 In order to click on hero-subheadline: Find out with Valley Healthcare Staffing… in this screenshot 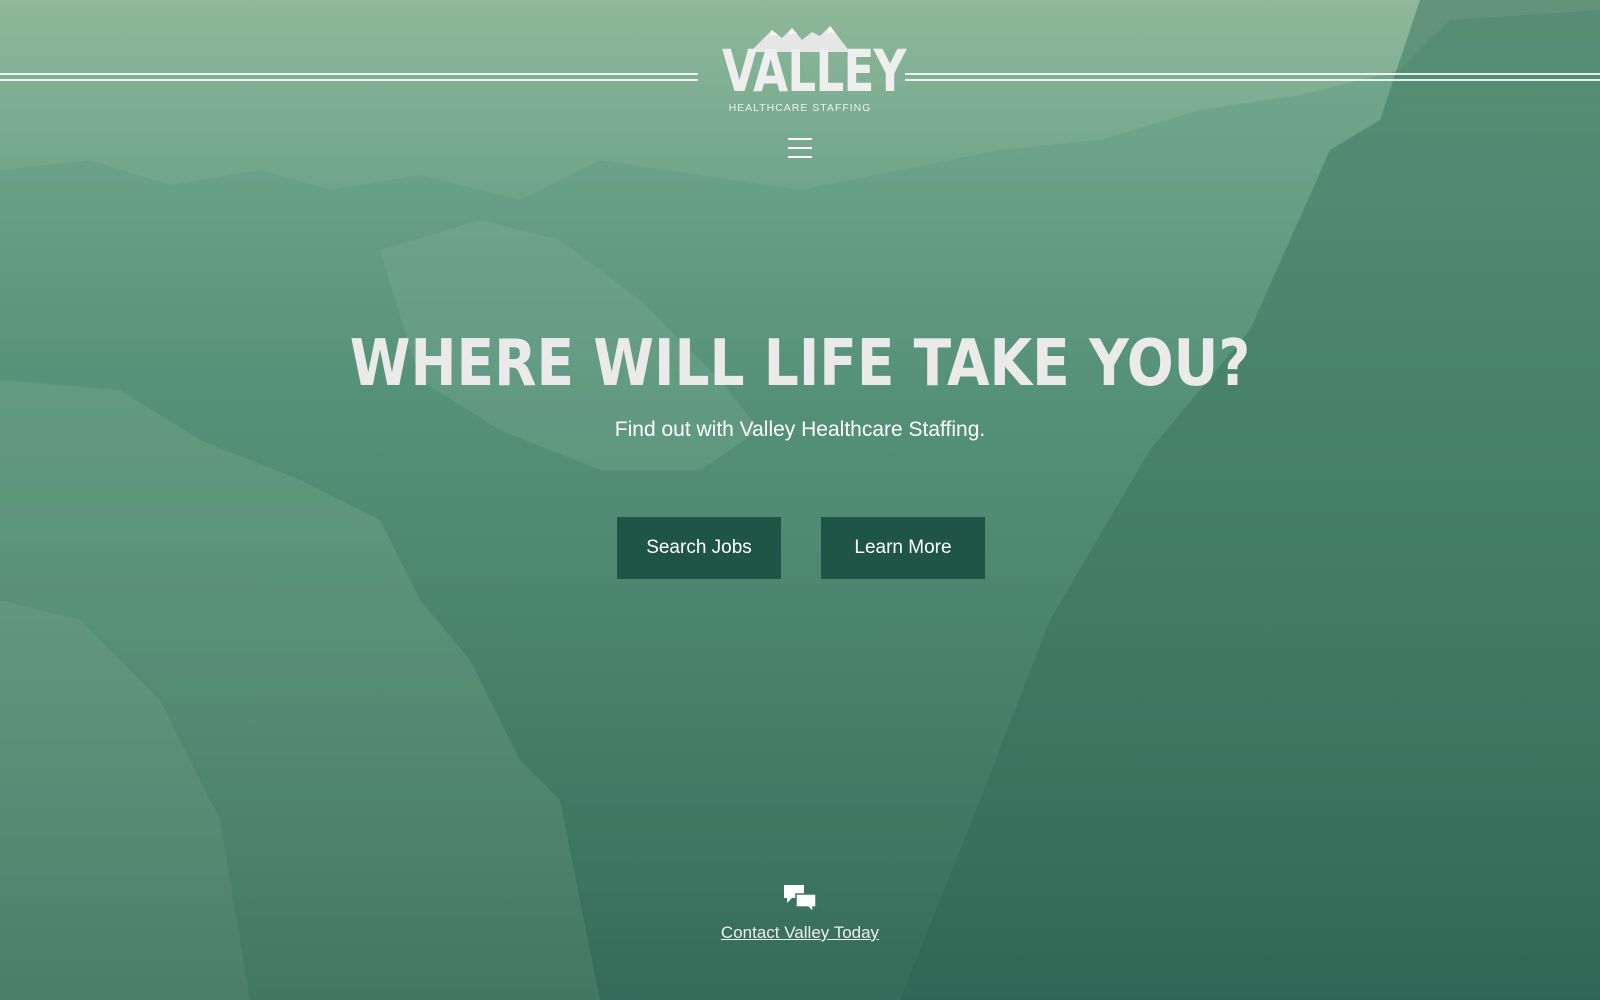, I will do `click(800, 429)`.